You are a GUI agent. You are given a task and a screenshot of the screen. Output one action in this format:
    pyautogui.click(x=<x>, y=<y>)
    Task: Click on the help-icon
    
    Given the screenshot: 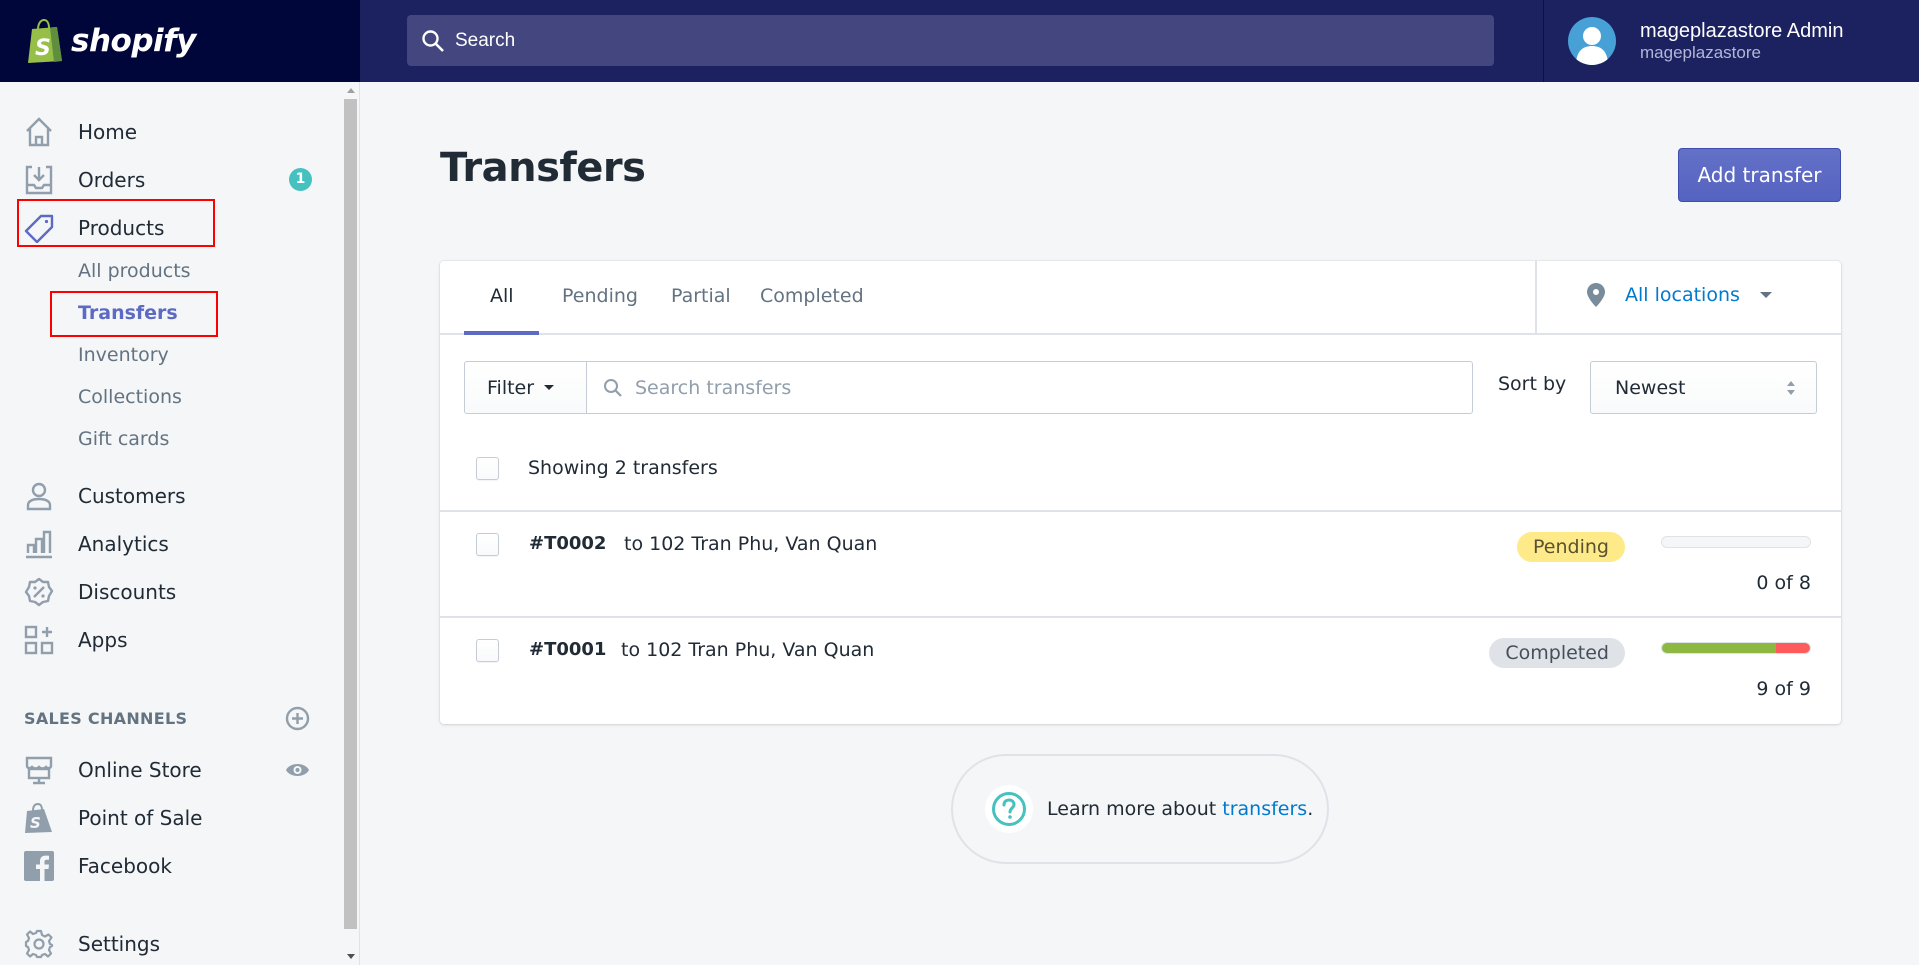 What is the action you would take?
    pyautogui.click(x=1009, y=809)
    